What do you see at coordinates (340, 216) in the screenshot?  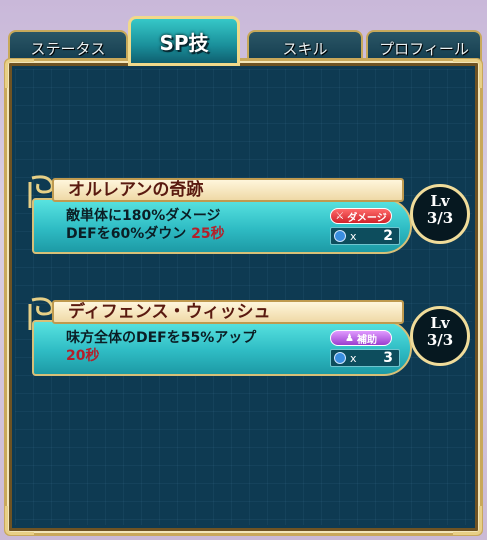 I see `sword-icon: ⚔` at bounding box center [340, 216].